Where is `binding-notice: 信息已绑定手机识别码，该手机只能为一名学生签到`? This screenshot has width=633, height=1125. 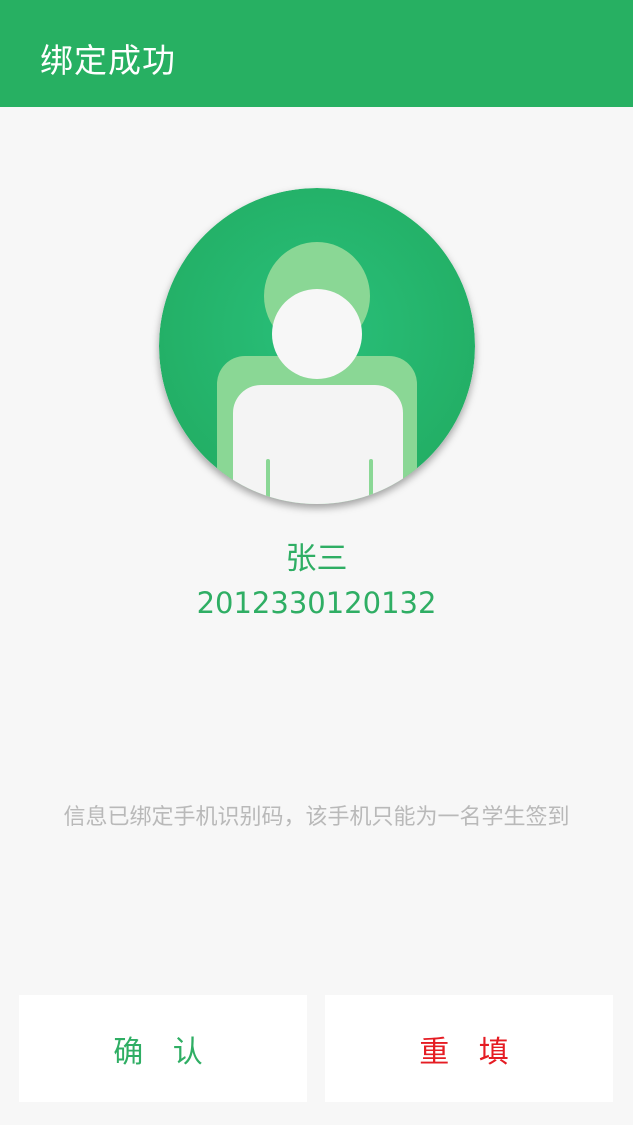
binding-notice: 信息已绑定手机识别码，该手机只能为一名学生签到 is located at coordinates (316, 817).